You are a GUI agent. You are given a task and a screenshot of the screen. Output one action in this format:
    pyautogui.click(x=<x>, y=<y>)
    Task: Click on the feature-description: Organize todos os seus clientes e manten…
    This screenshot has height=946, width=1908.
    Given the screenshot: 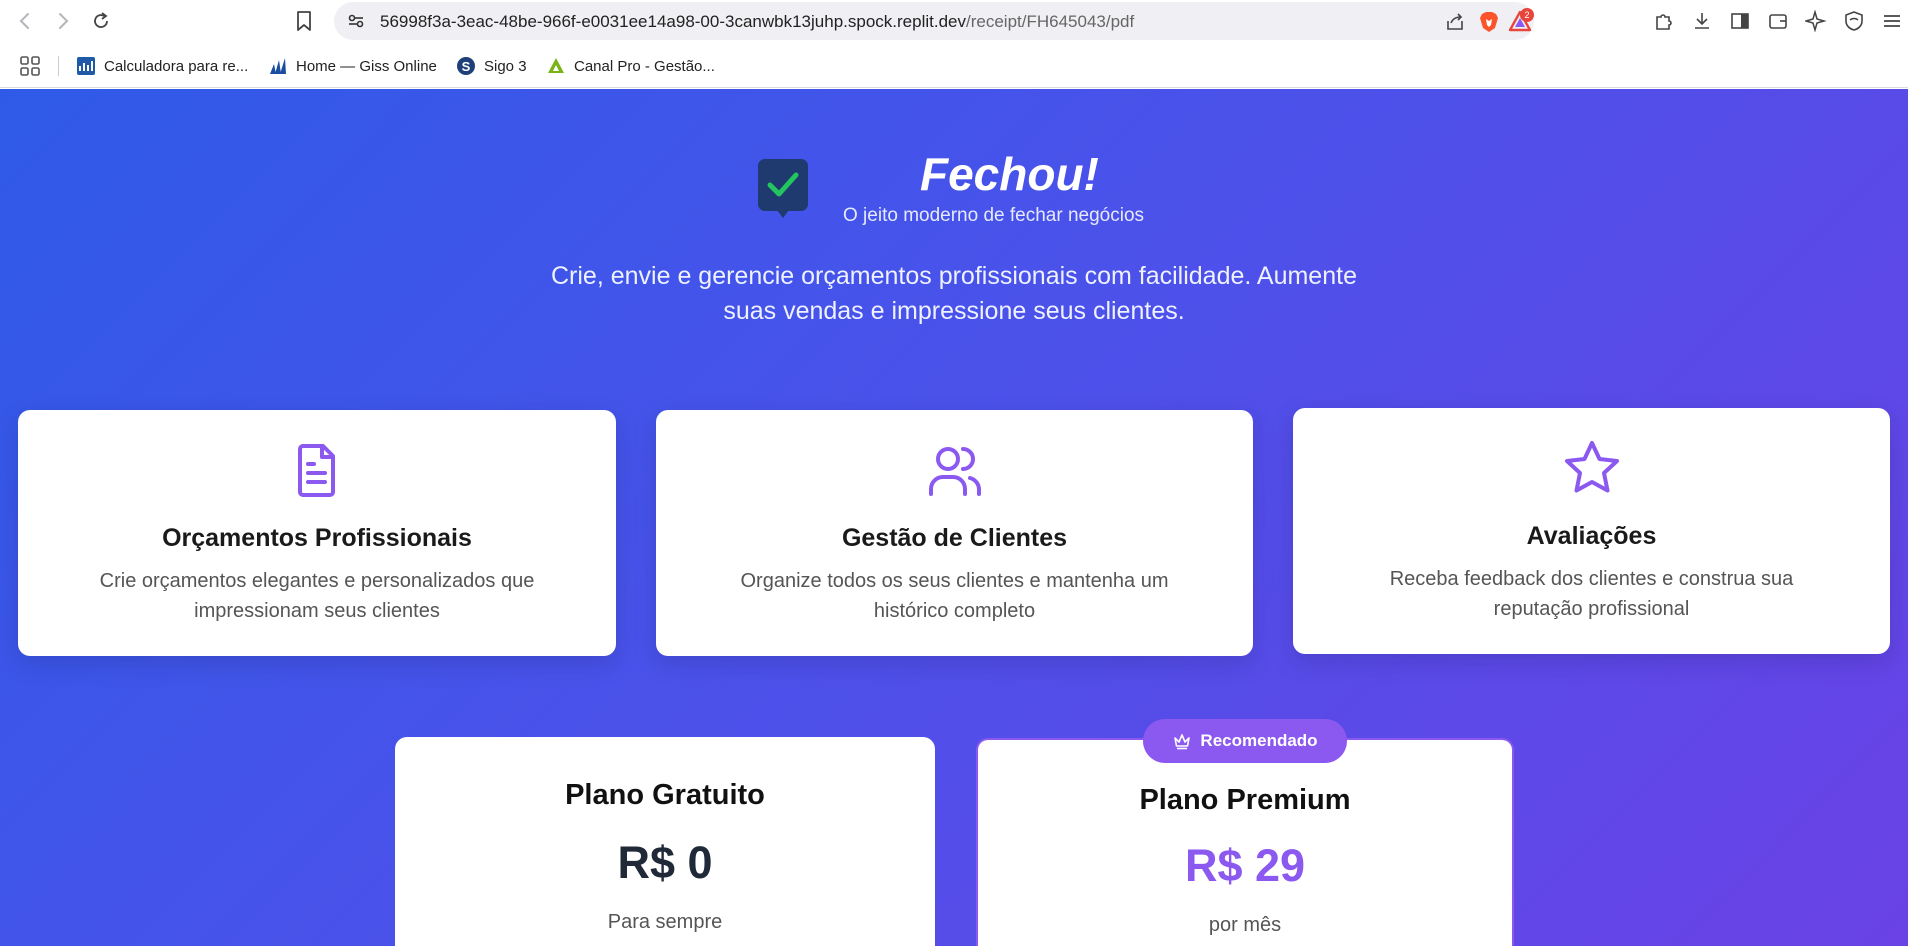 What is the action you would take?
    pyautogui.click(x=954, y=596)
    